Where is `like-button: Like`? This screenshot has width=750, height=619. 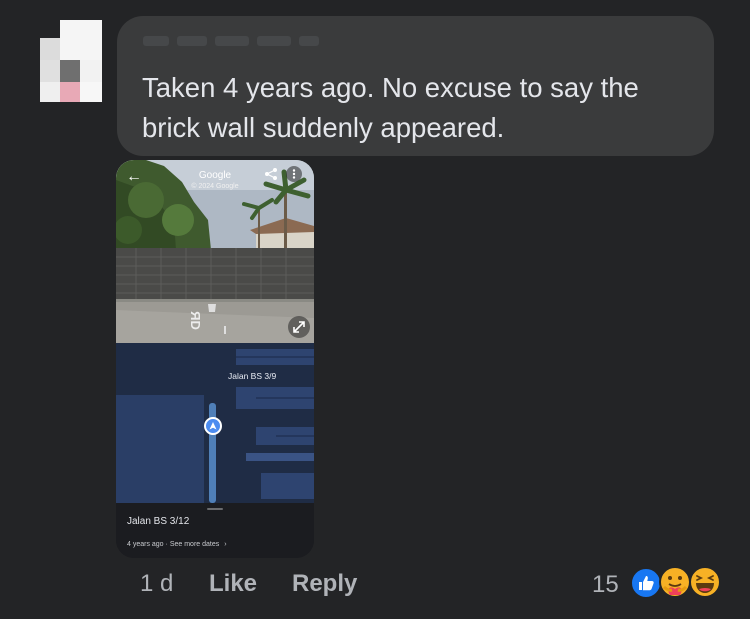
like-button: Like is located at coordinates (233, 584).